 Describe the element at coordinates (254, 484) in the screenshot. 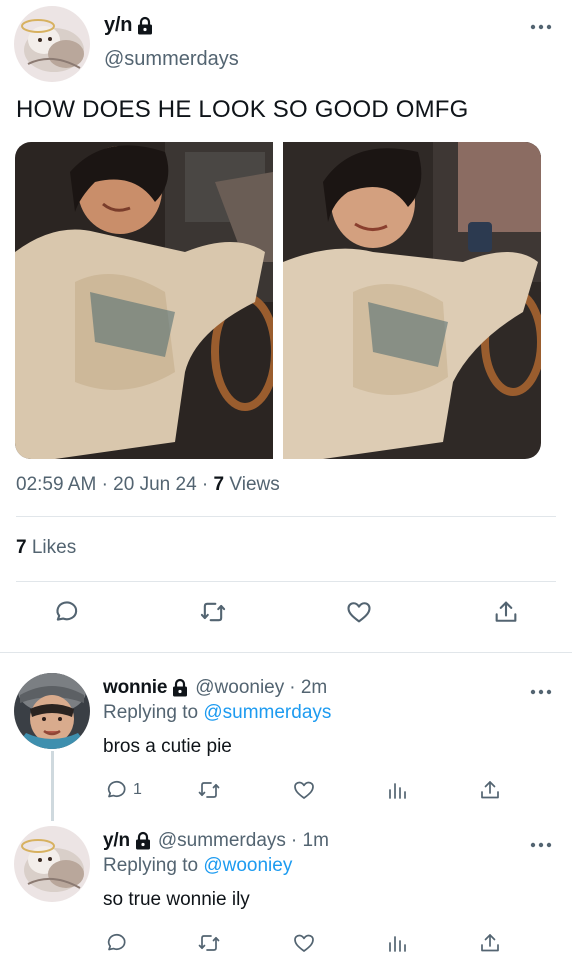

I see `views-label: Views` at that location.